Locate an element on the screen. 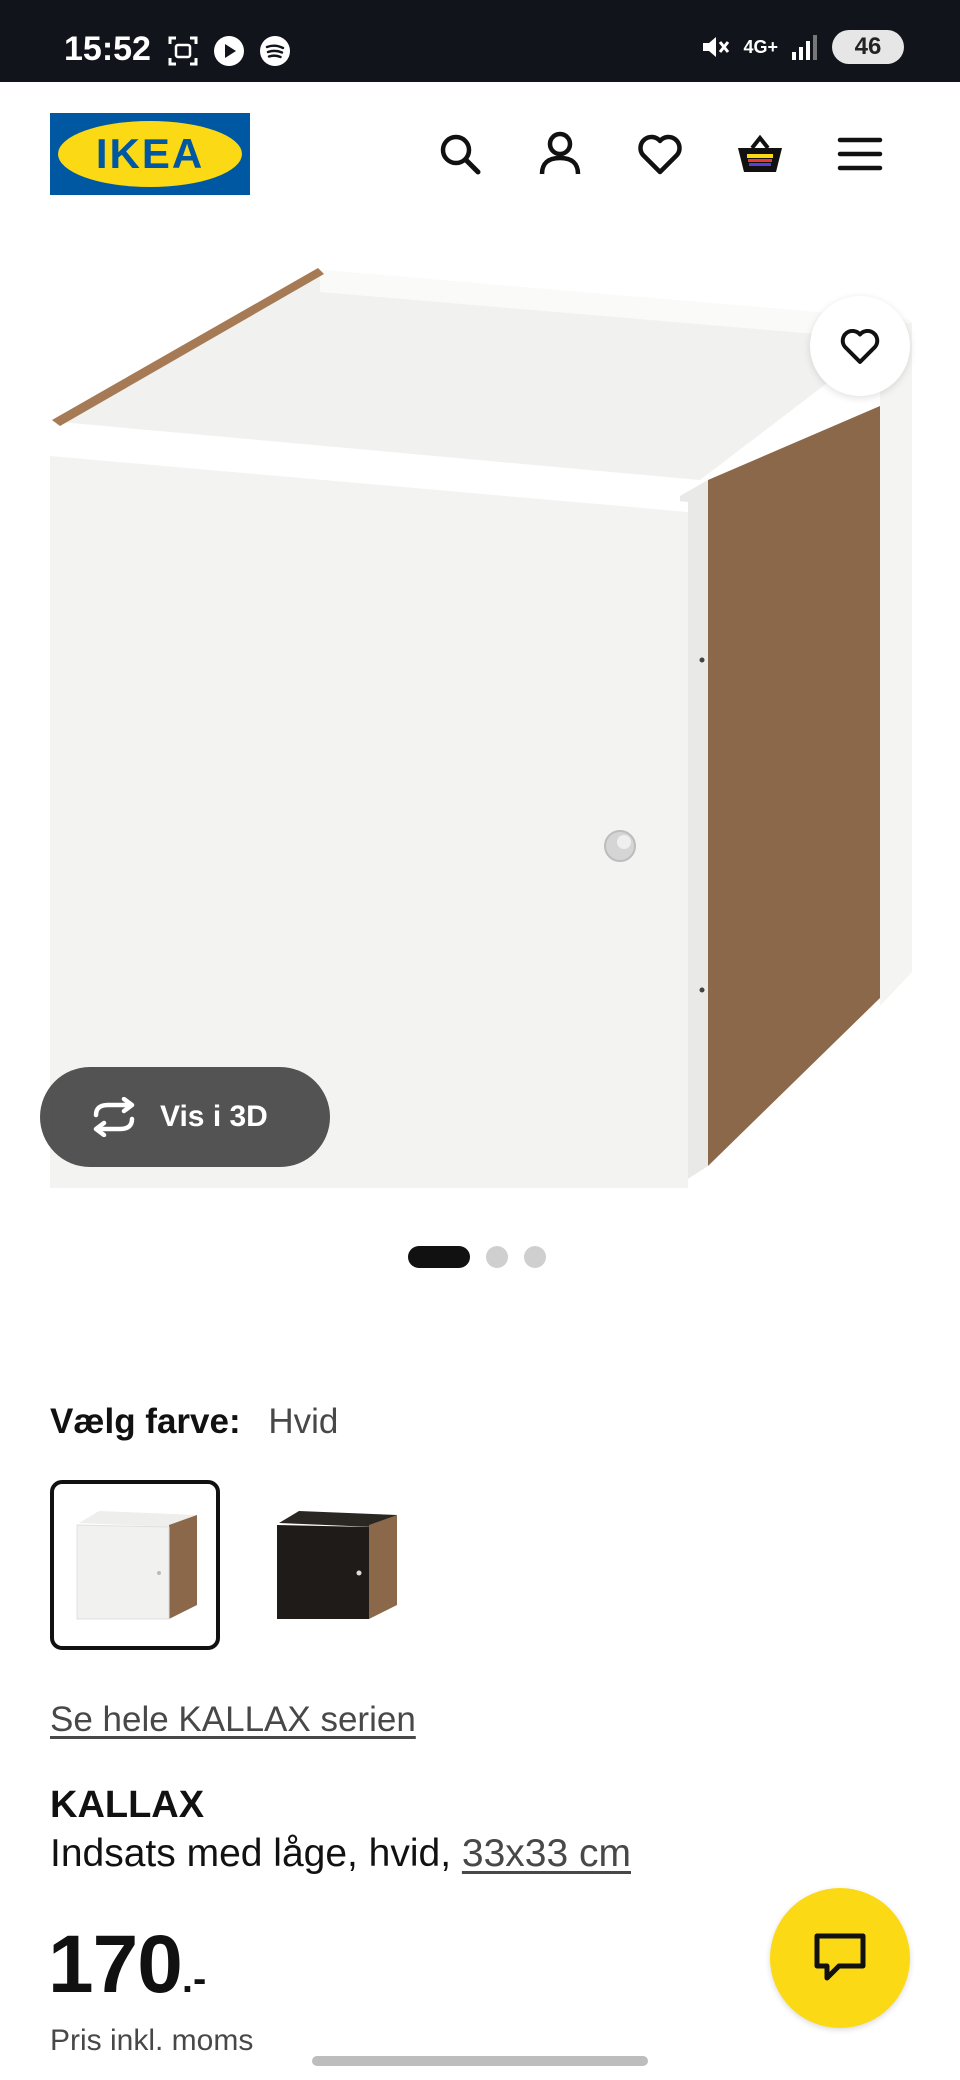 The width and height of the screenshot is (960, 2080). home-indicator is located at coordinates (480, 2061).